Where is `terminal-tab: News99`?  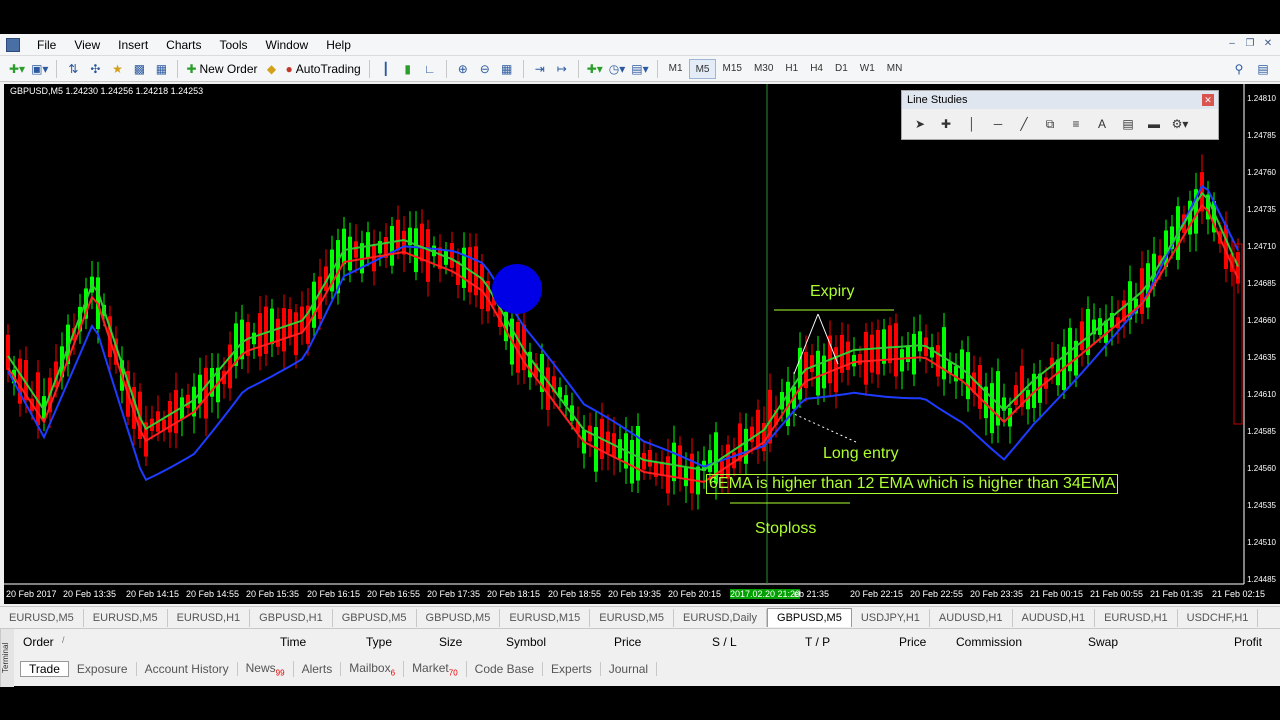 terminal-tab: News99 is located at coordinates (266, 669).